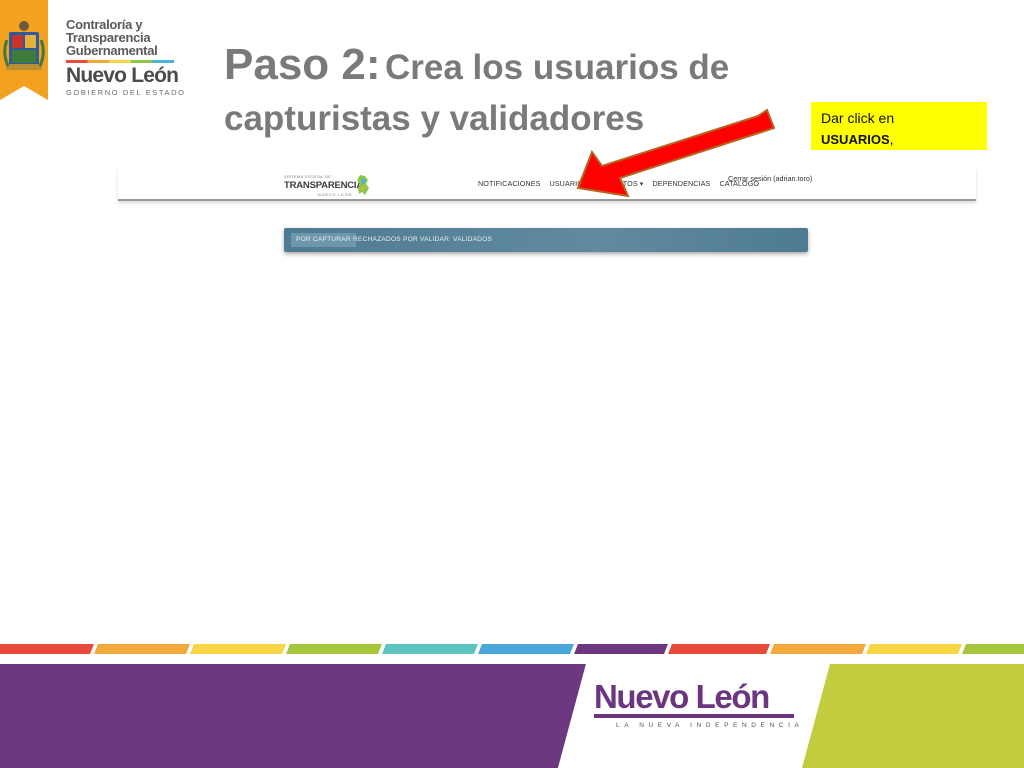 The height and width of the screenshot is (768, 1024). I want to click on nuevo-leon-brand: Nuevo León LA NUEVA INDEPENDENCIA, so click(699, 717).